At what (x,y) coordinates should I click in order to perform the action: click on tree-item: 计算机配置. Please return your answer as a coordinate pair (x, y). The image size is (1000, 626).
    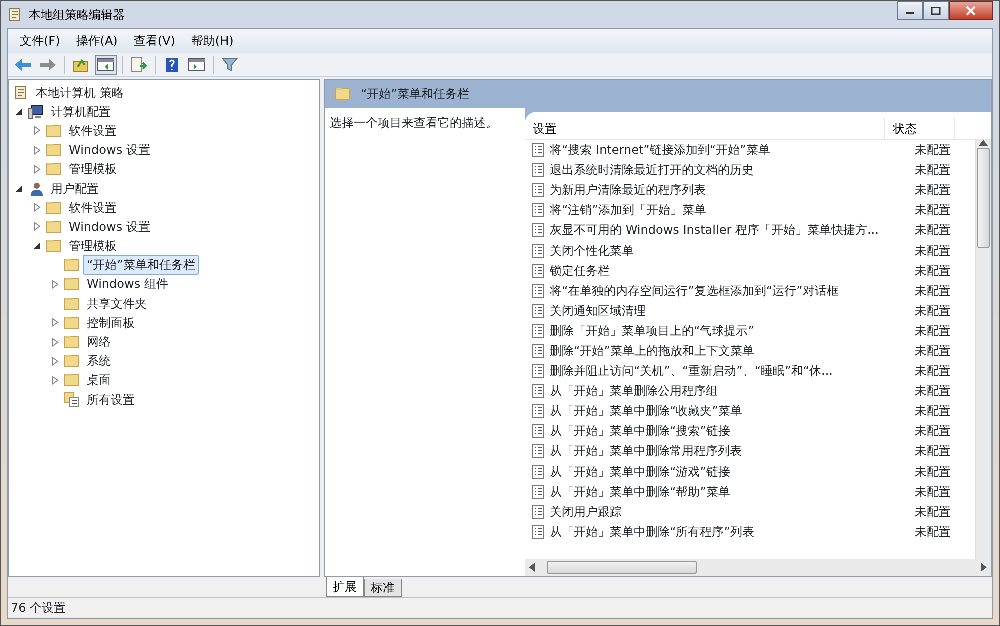
    Looking at the image, I should click on (81, 112).